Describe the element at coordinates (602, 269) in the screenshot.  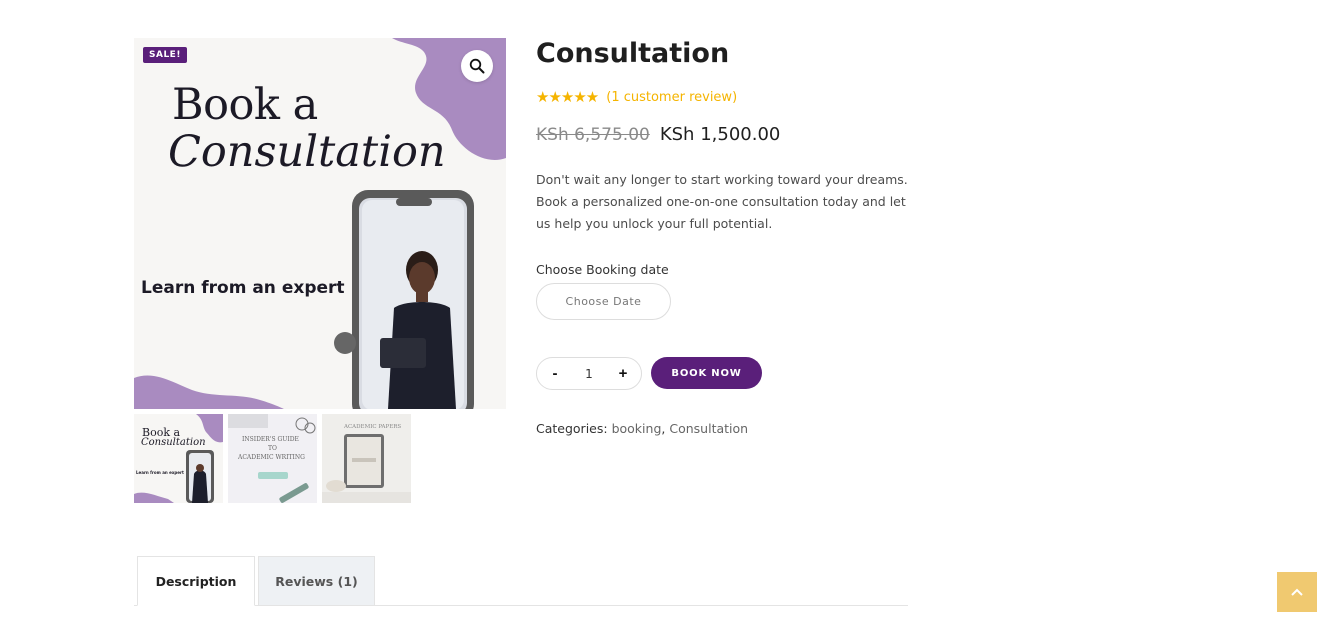
I see `booking-date-label: Choose Booking date` at that location.